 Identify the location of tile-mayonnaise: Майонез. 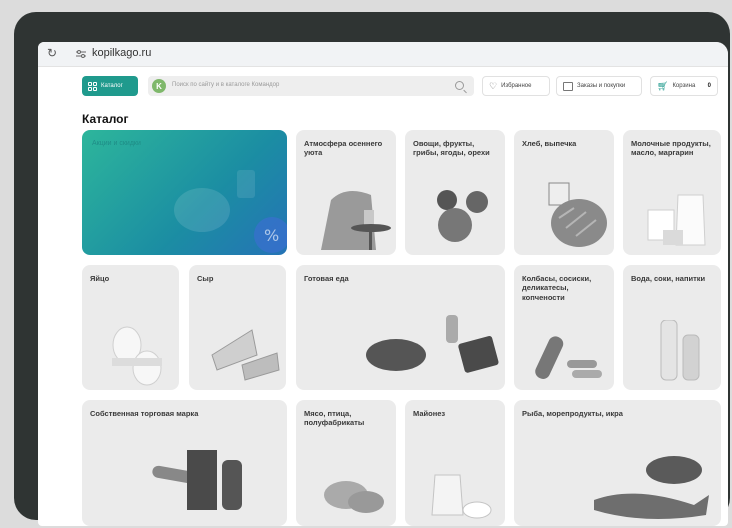
(455, 463).